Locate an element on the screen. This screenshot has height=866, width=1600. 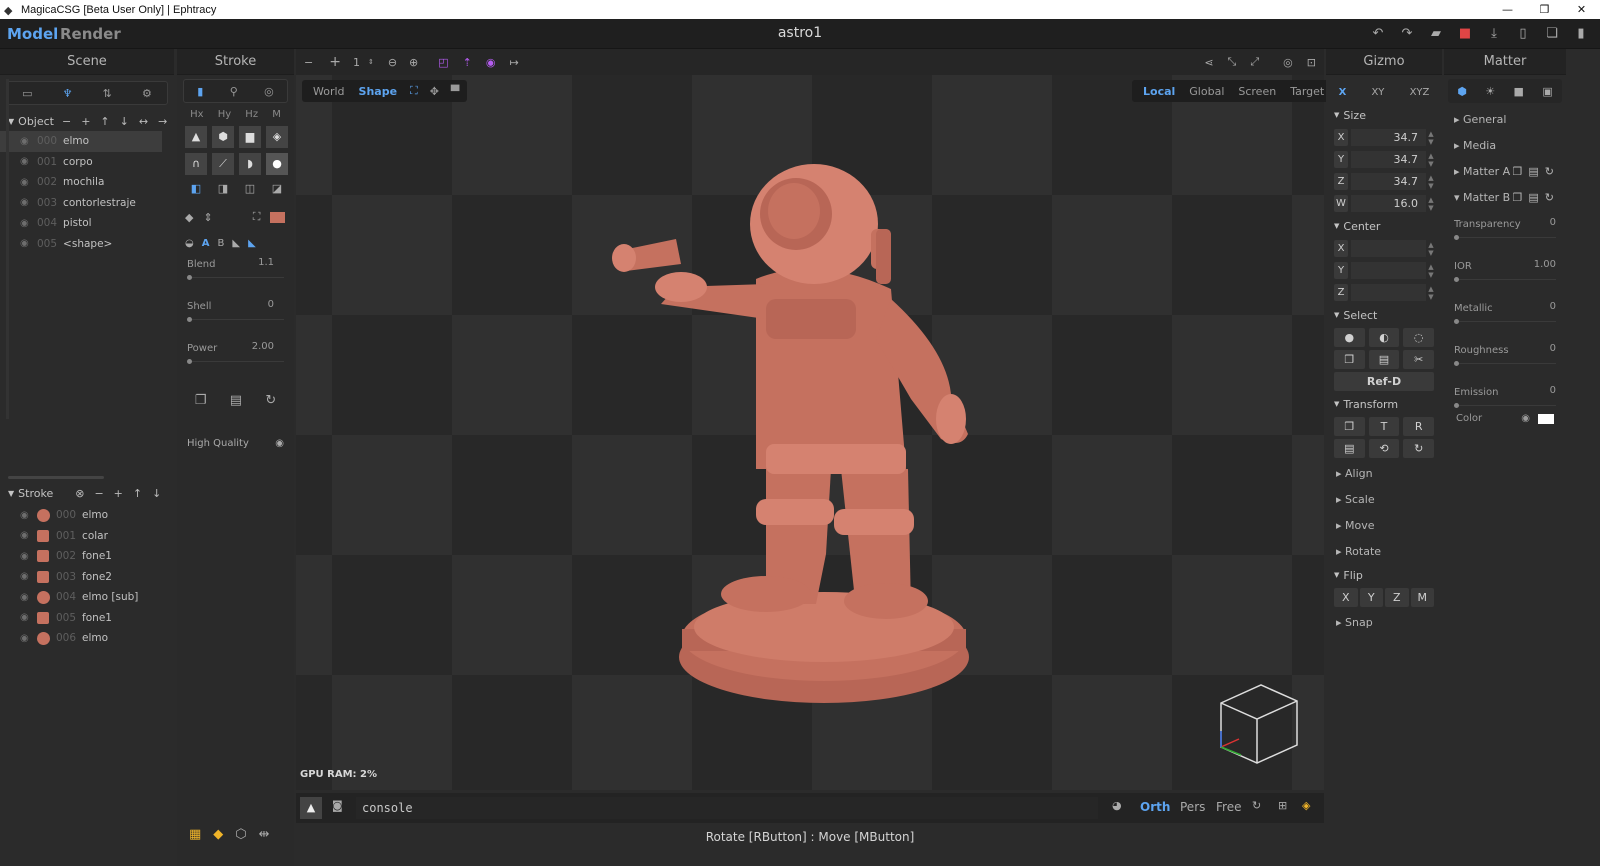
light-icon: ☀ is located at coordinates (1490, 91).